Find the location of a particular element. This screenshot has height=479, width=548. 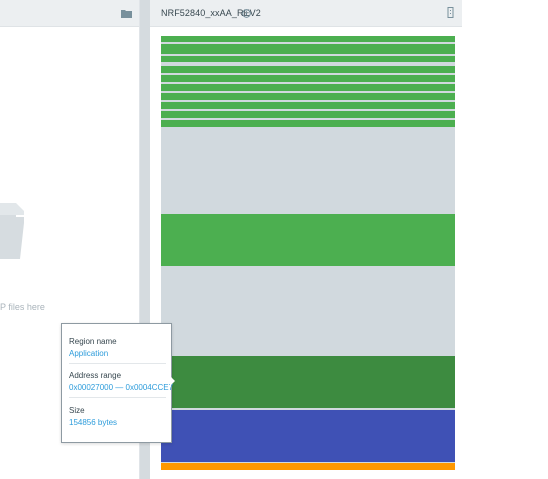

memory-region-application is located at coordinates (308, 382).